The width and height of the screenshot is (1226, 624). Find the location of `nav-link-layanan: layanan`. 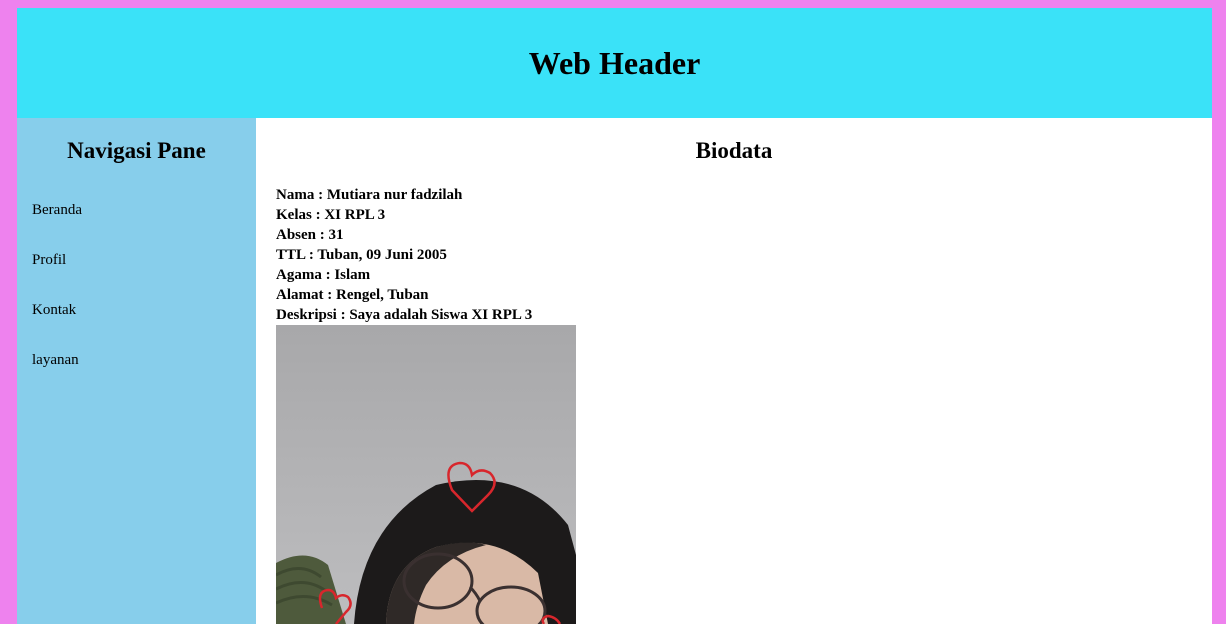

nav-link-layanan: layanan is located at coordinates (57, 375).